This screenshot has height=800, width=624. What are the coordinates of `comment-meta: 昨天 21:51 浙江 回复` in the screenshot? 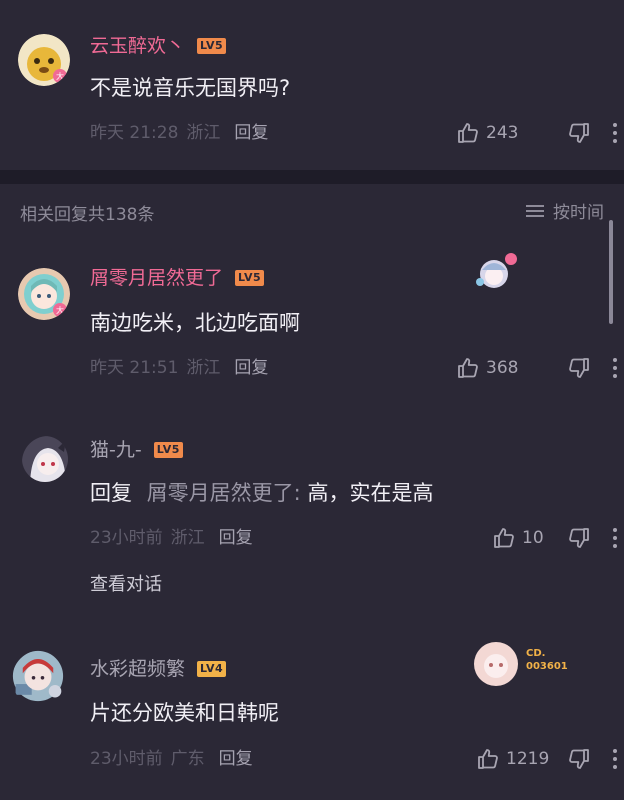 It's located at (179, 368).